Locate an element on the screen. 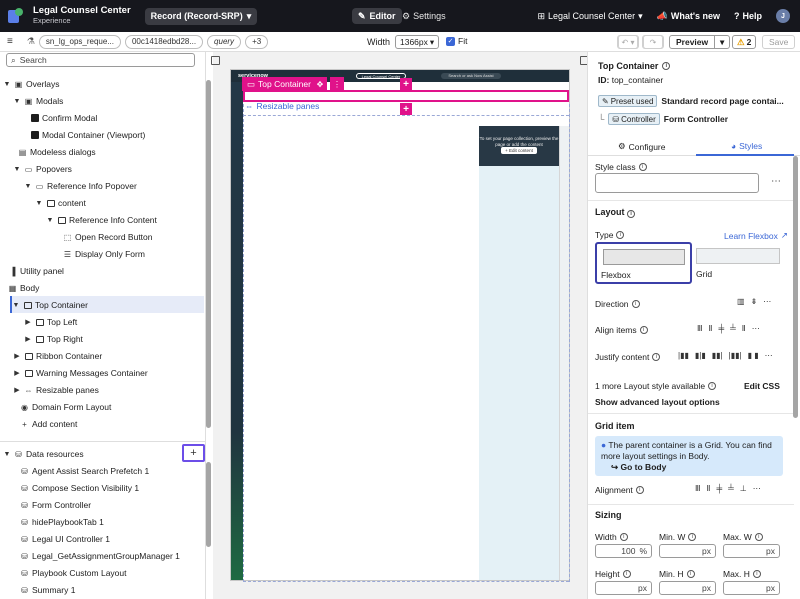  app-name: Legal Counsel Center Experience is located at coordinates (82, 16).